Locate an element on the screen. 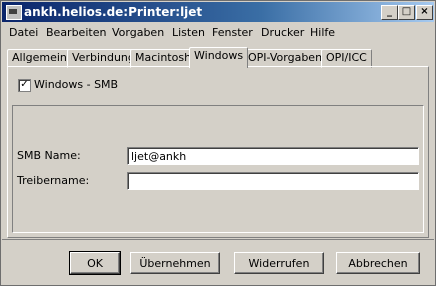 The width and height of the screenshot is (436, 286). ok-button: OK is located at coordinates (95, 263).